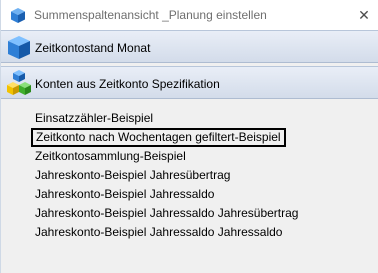 Image resolution: width=378 pixels, height=273 pixels. What do you see at coordinates (94, 118) in the screenshot?
I see `list-item: Einsatzzähler-Beispiel` at bounding box center [94, 118].